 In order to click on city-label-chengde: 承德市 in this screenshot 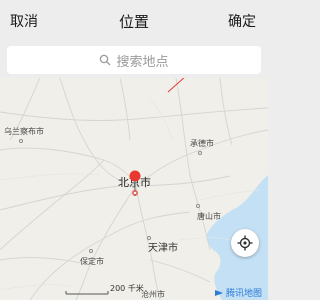, I will do `click(202, 143)`.